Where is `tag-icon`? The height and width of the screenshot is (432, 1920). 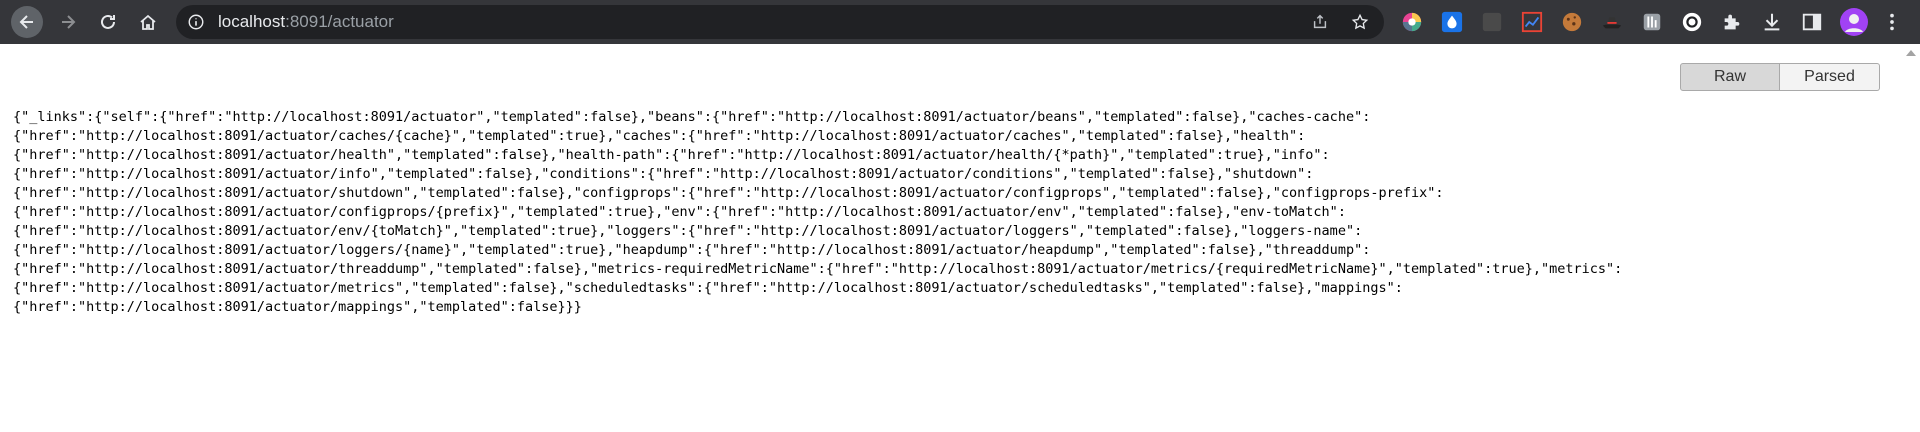
tag-icon is located at coordinates (1652, 22).